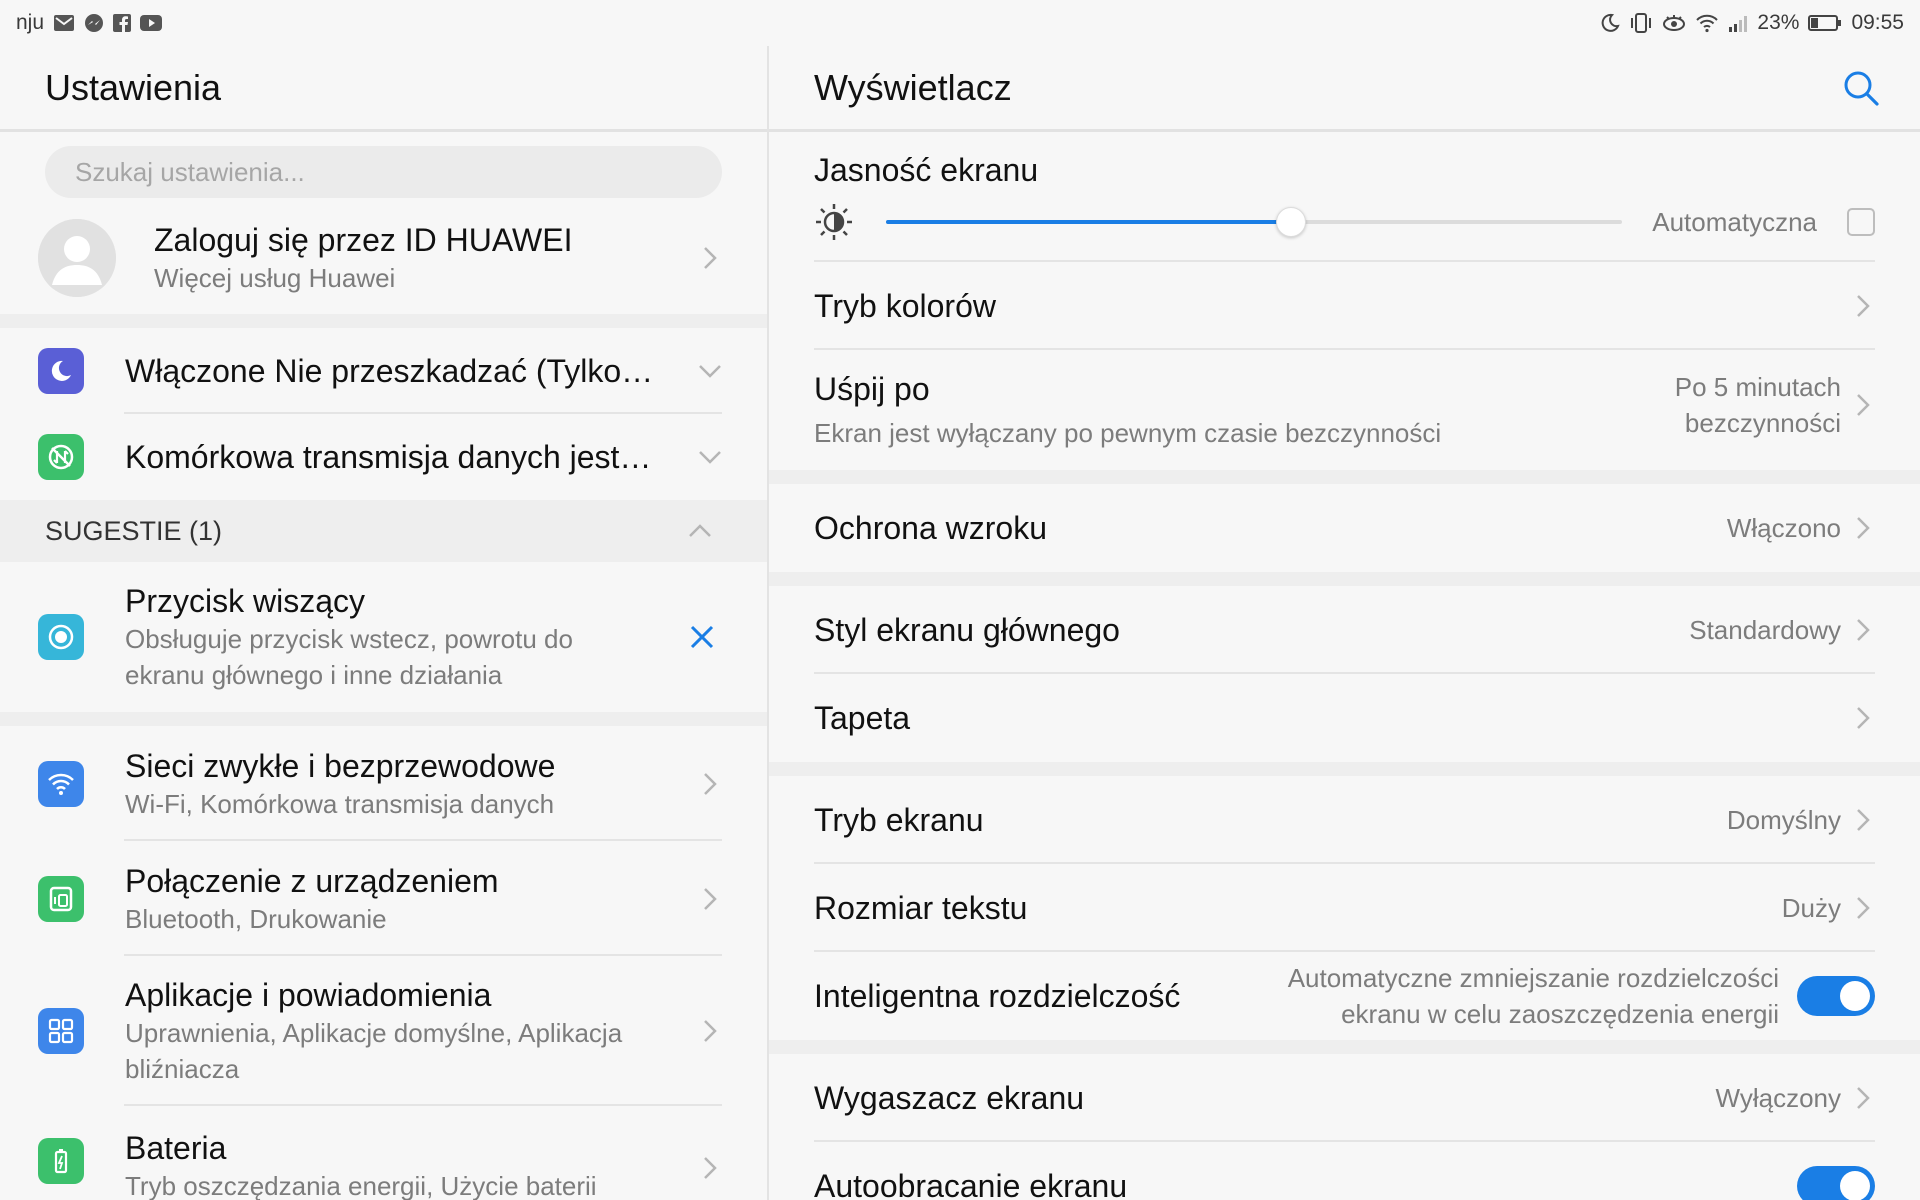 This screenshot has width=1920, height=1200. I want to click on device-connection-subtitle: Bluetooth, Drukowanie, so click(256, 918).